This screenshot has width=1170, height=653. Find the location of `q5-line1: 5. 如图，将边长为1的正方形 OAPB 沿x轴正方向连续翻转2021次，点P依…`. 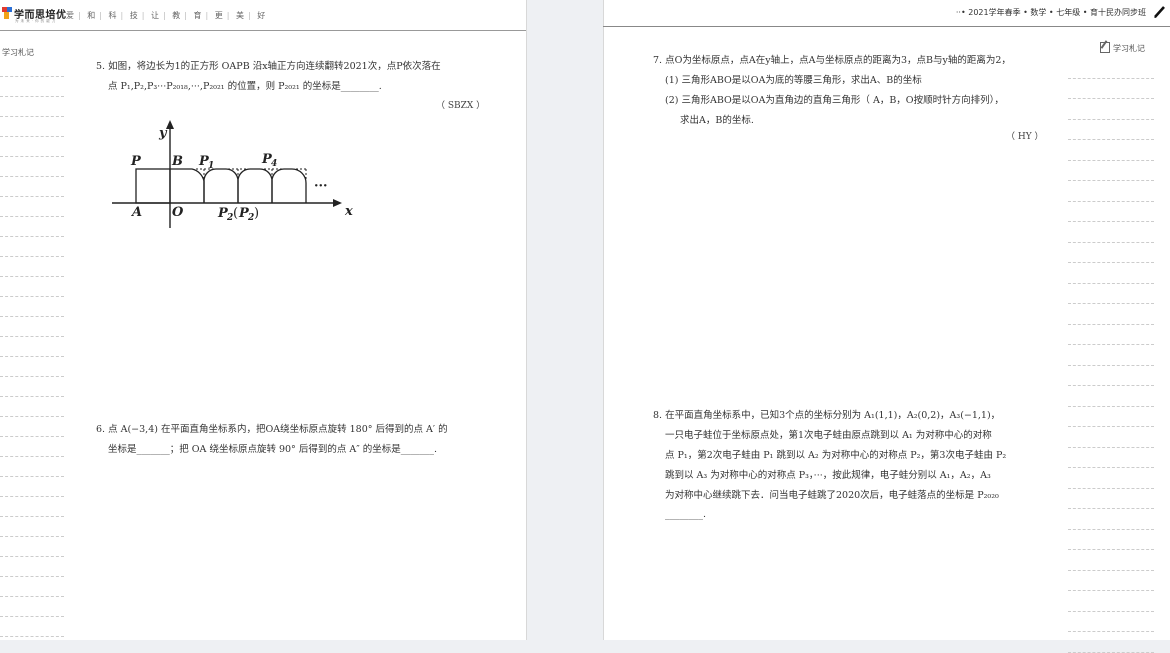

q5-line1: 5. 如图，将边长为1的正方形 OAPB 沿x轴正方向连续翻转2021次，点P依… is located at coordinates (268, 66).